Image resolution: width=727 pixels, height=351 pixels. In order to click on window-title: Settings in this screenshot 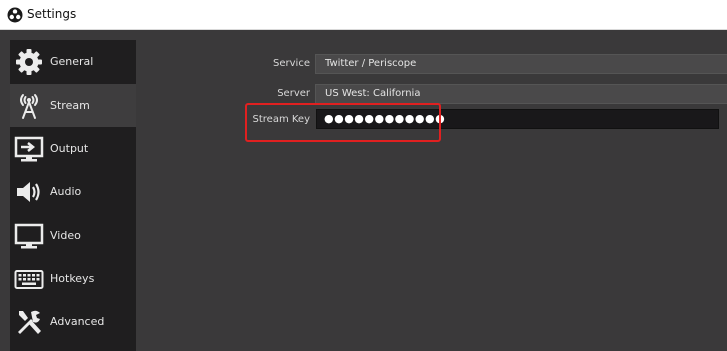, I will do `click(52, 14)`.